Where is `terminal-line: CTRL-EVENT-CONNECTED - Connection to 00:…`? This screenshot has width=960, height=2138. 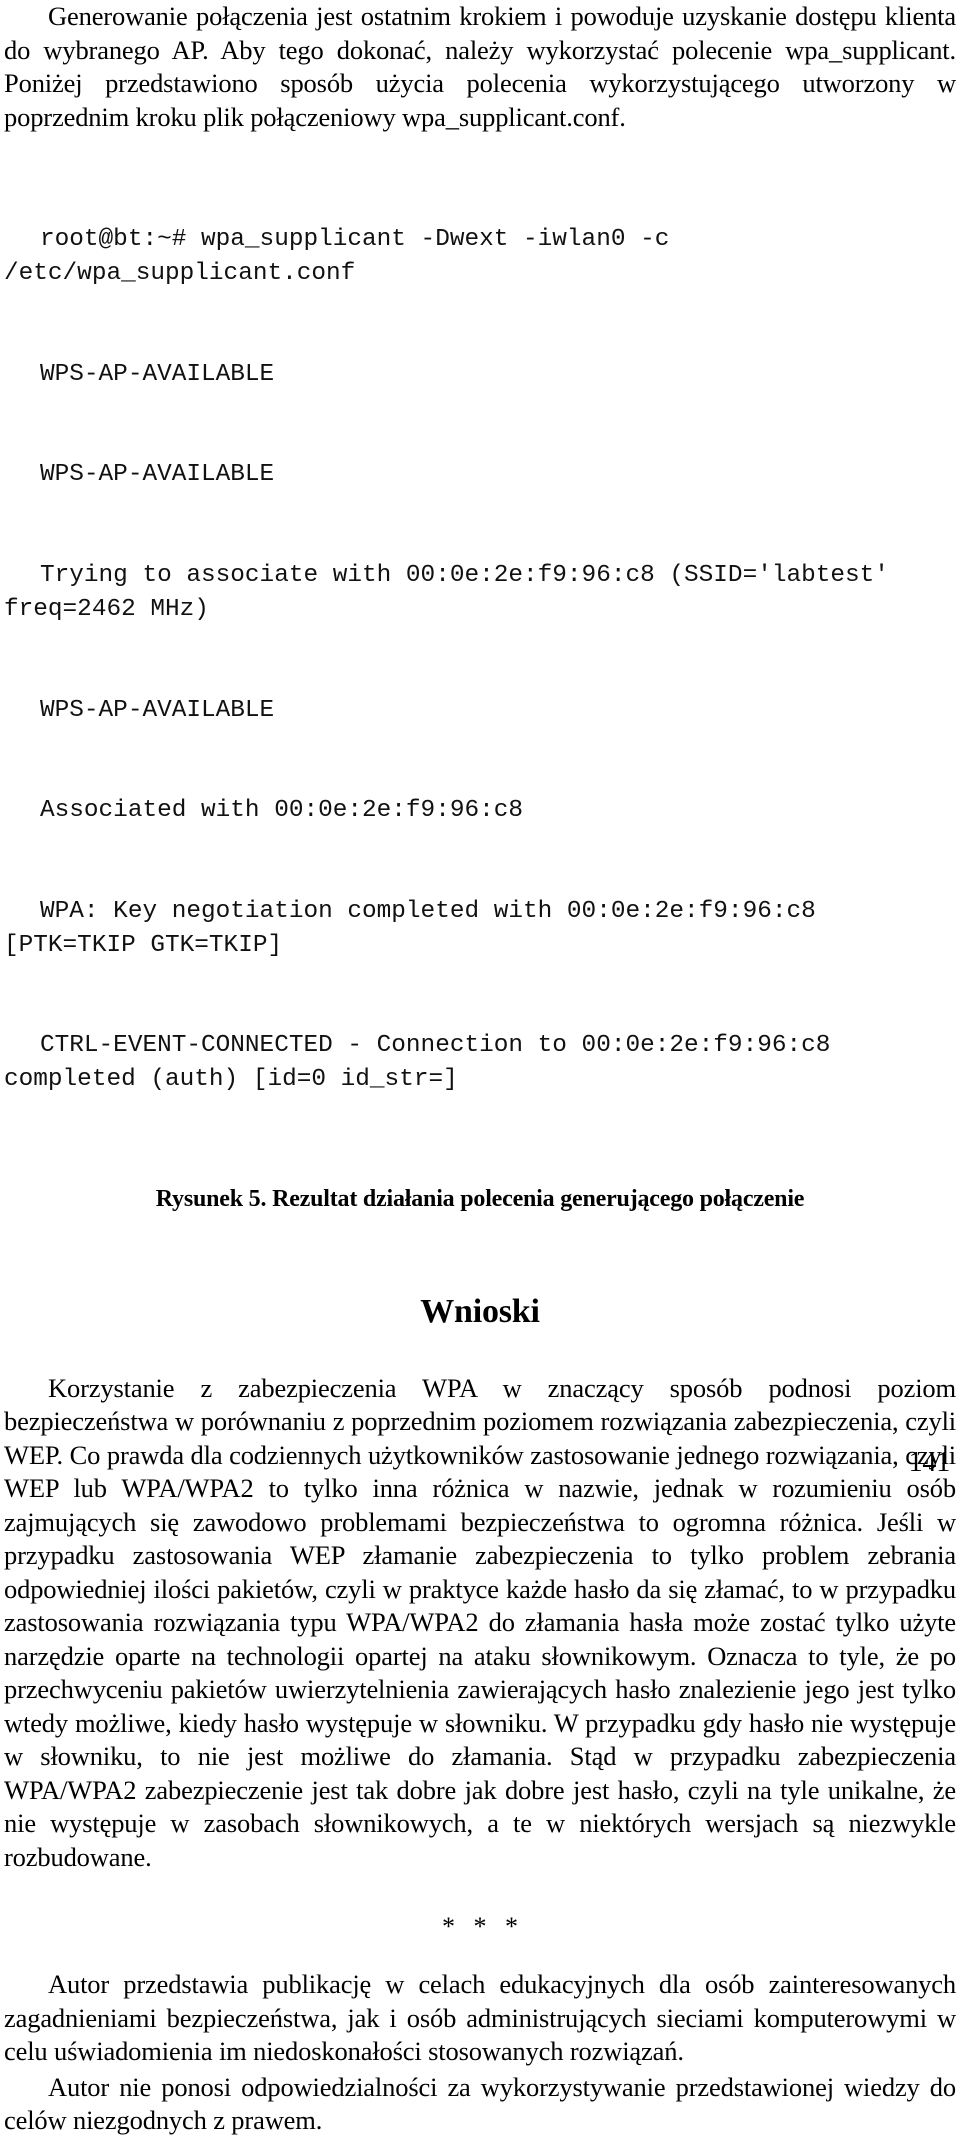 terminal-line: CTRL-EVENT-CONNECTED - Connection to 00:… is located at coordinates (480, 1062).